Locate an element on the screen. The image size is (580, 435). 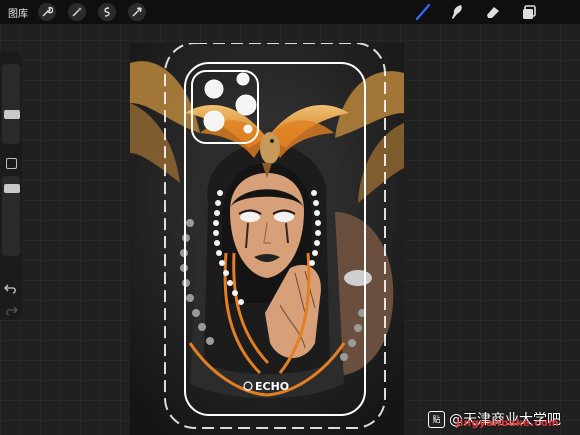
transform-arrow-icon is located at coordinates (137, 12).